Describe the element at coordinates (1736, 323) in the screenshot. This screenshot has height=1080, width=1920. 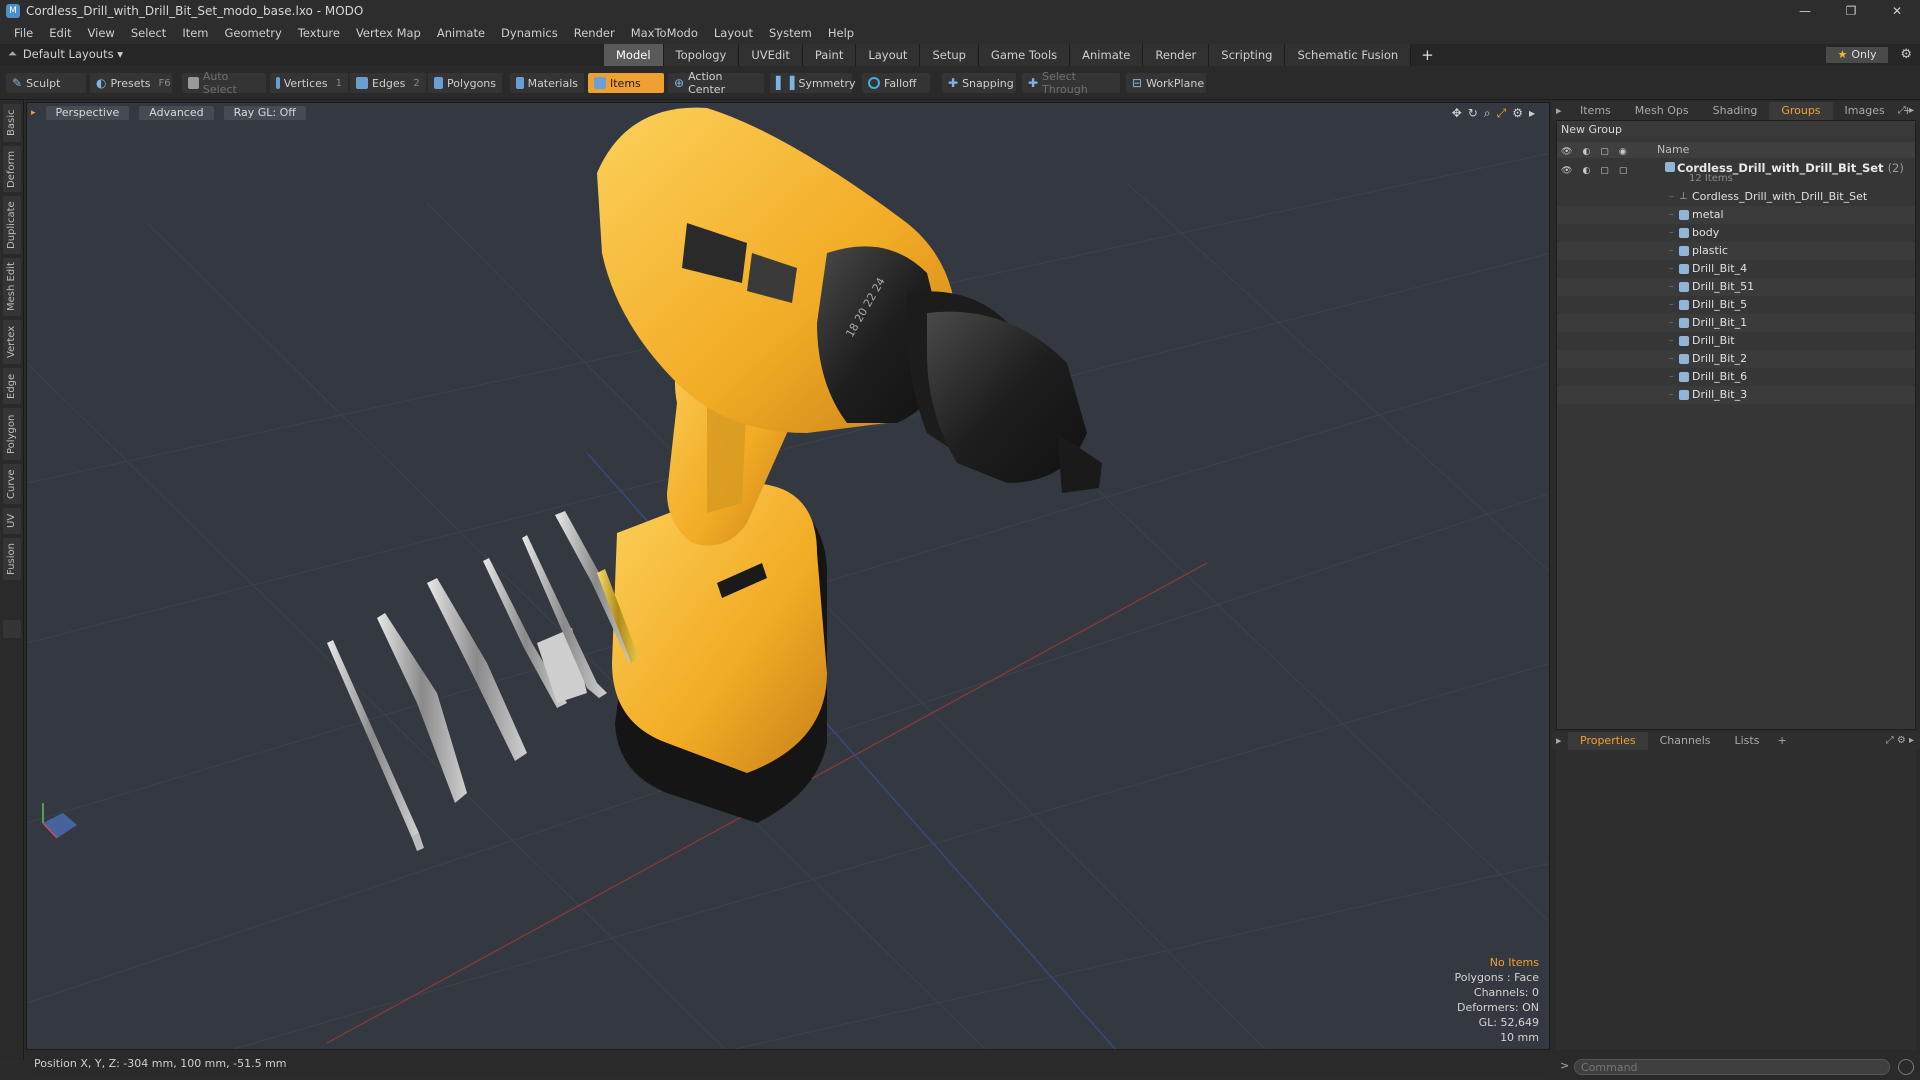
I see `list-item: – Drill_Bit_1` at that location.